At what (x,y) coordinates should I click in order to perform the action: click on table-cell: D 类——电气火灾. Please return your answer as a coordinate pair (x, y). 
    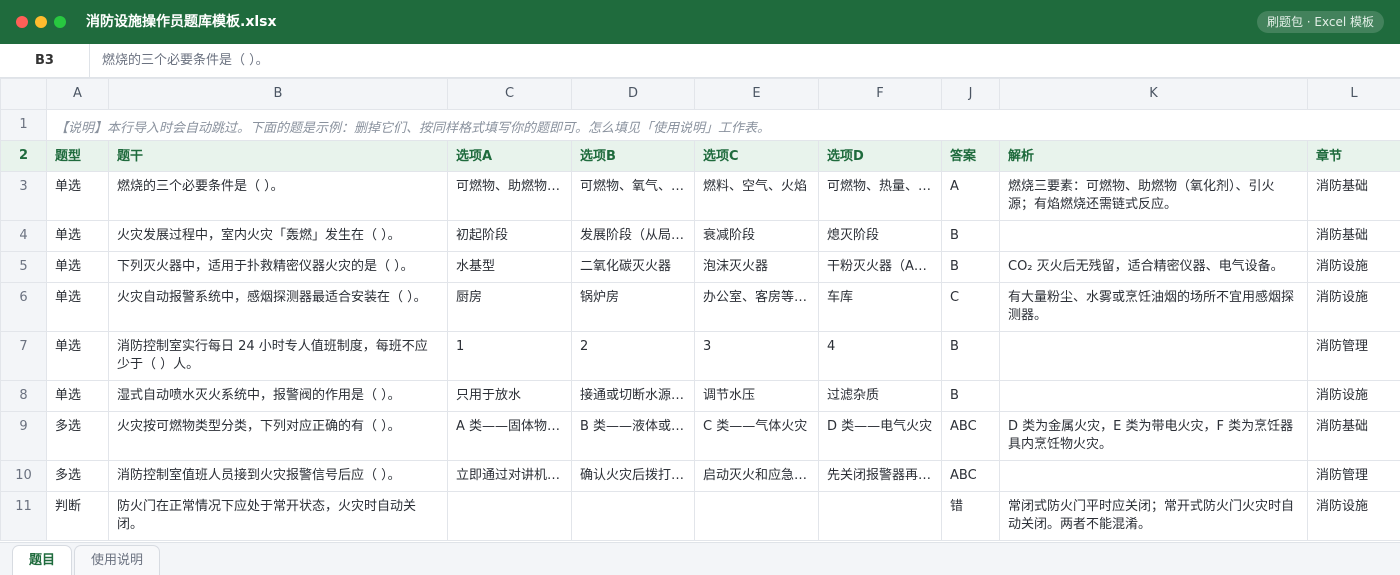
    Looking at the image, I should click on (880, 436).